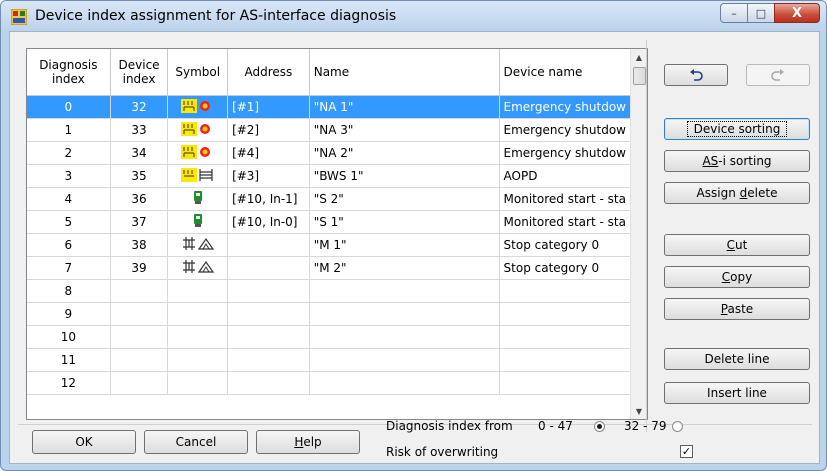 The height and width of the screenshot is (471, 827). Describe the element at coordinates (737, 129) in the screenshot. I see `device-sorting-button: Device sorting` at that location.